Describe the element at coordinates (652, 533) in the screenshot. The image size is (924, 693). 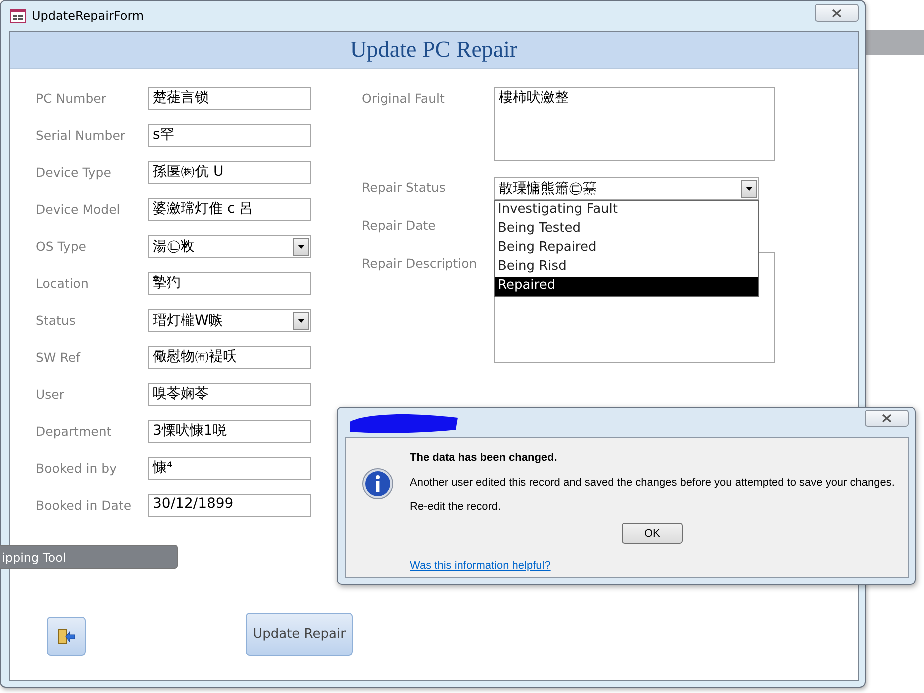
I see `ok-button: OK` at that location.